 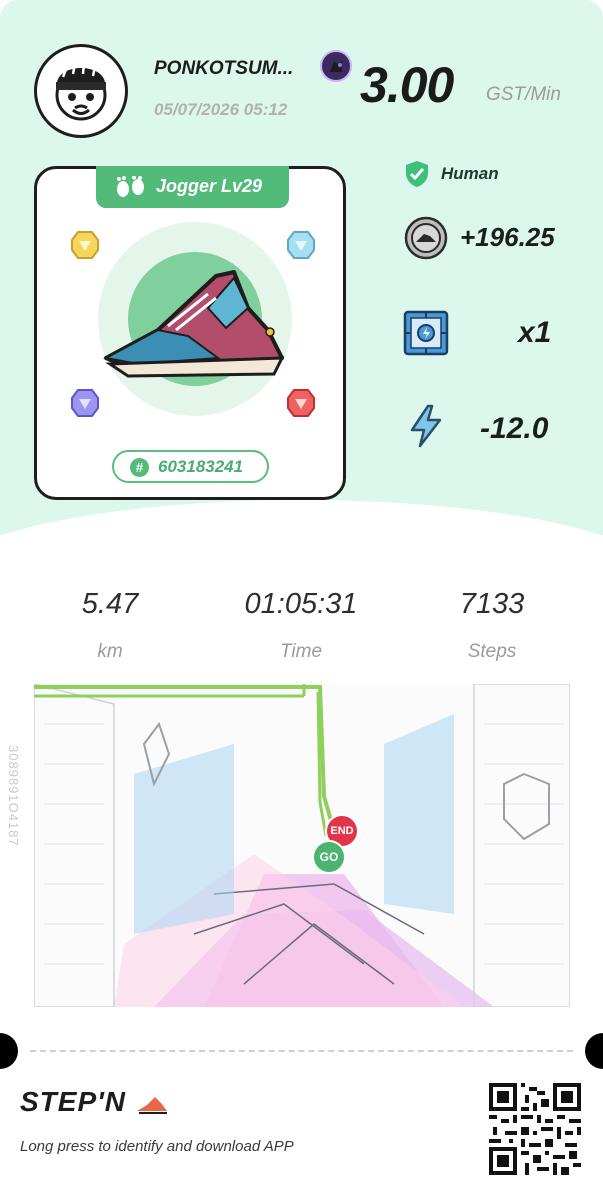 I want to click on profile-badge-icon, so click(x=336, y=66).